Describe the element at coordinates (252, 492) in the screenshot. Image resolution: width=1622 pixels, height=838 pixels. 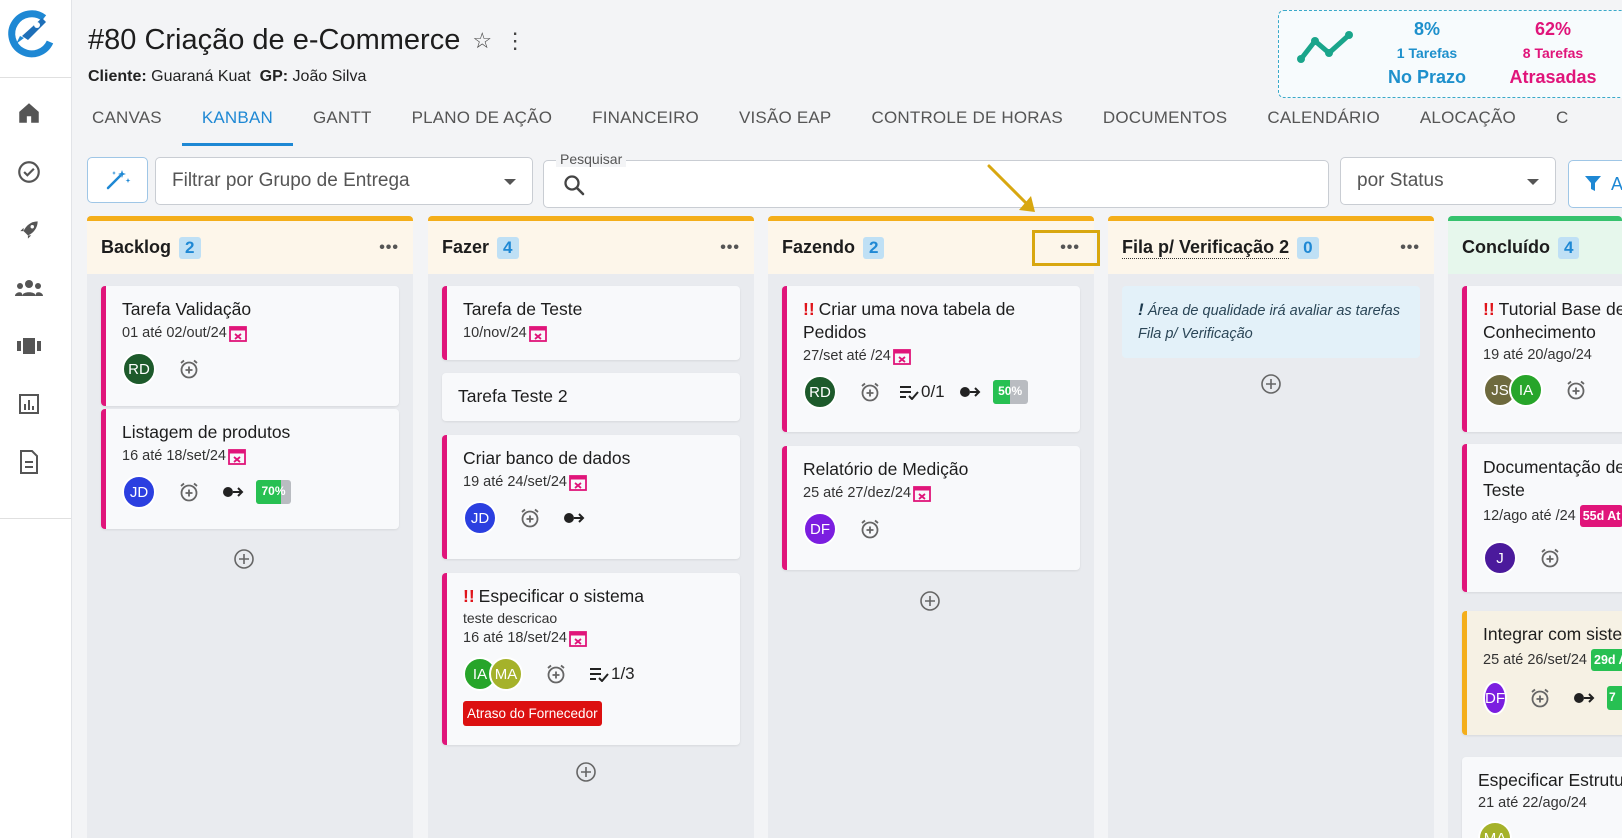
I see `task-meta: JD 70%` at that location.